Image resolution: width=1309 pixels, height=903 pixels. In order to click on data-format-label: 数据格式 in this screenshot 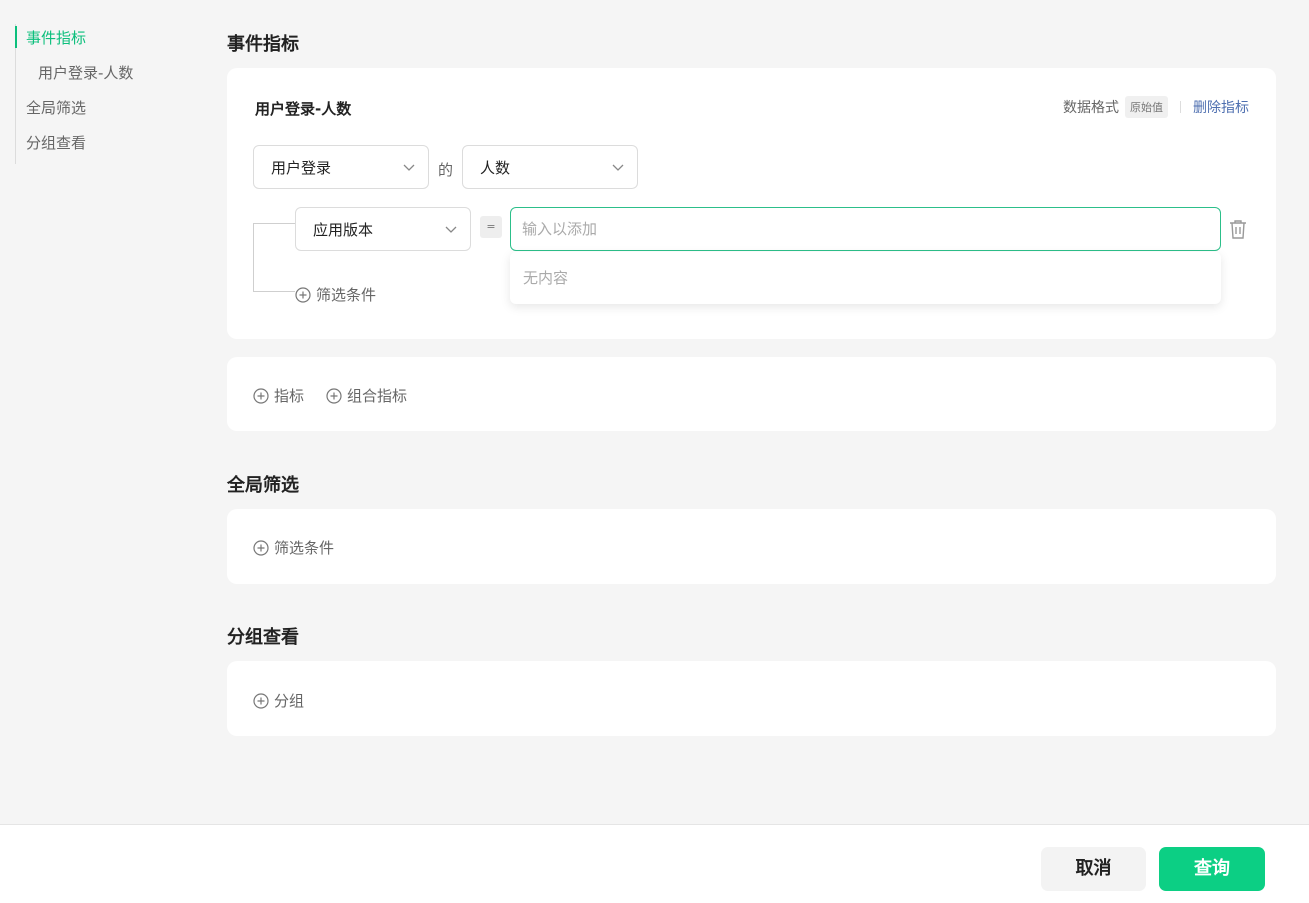, I will do `click(1091, 108)`.